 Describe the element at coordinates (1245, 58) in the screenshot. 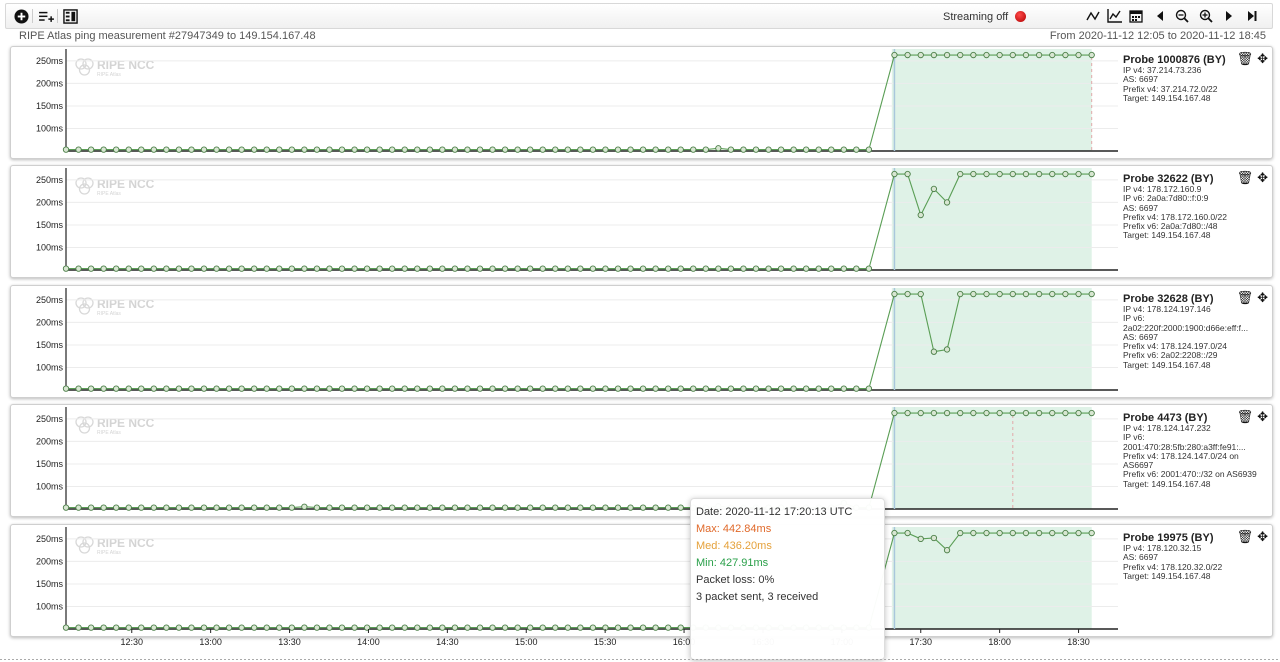

I see `trash-icon: 🗑` at that location.